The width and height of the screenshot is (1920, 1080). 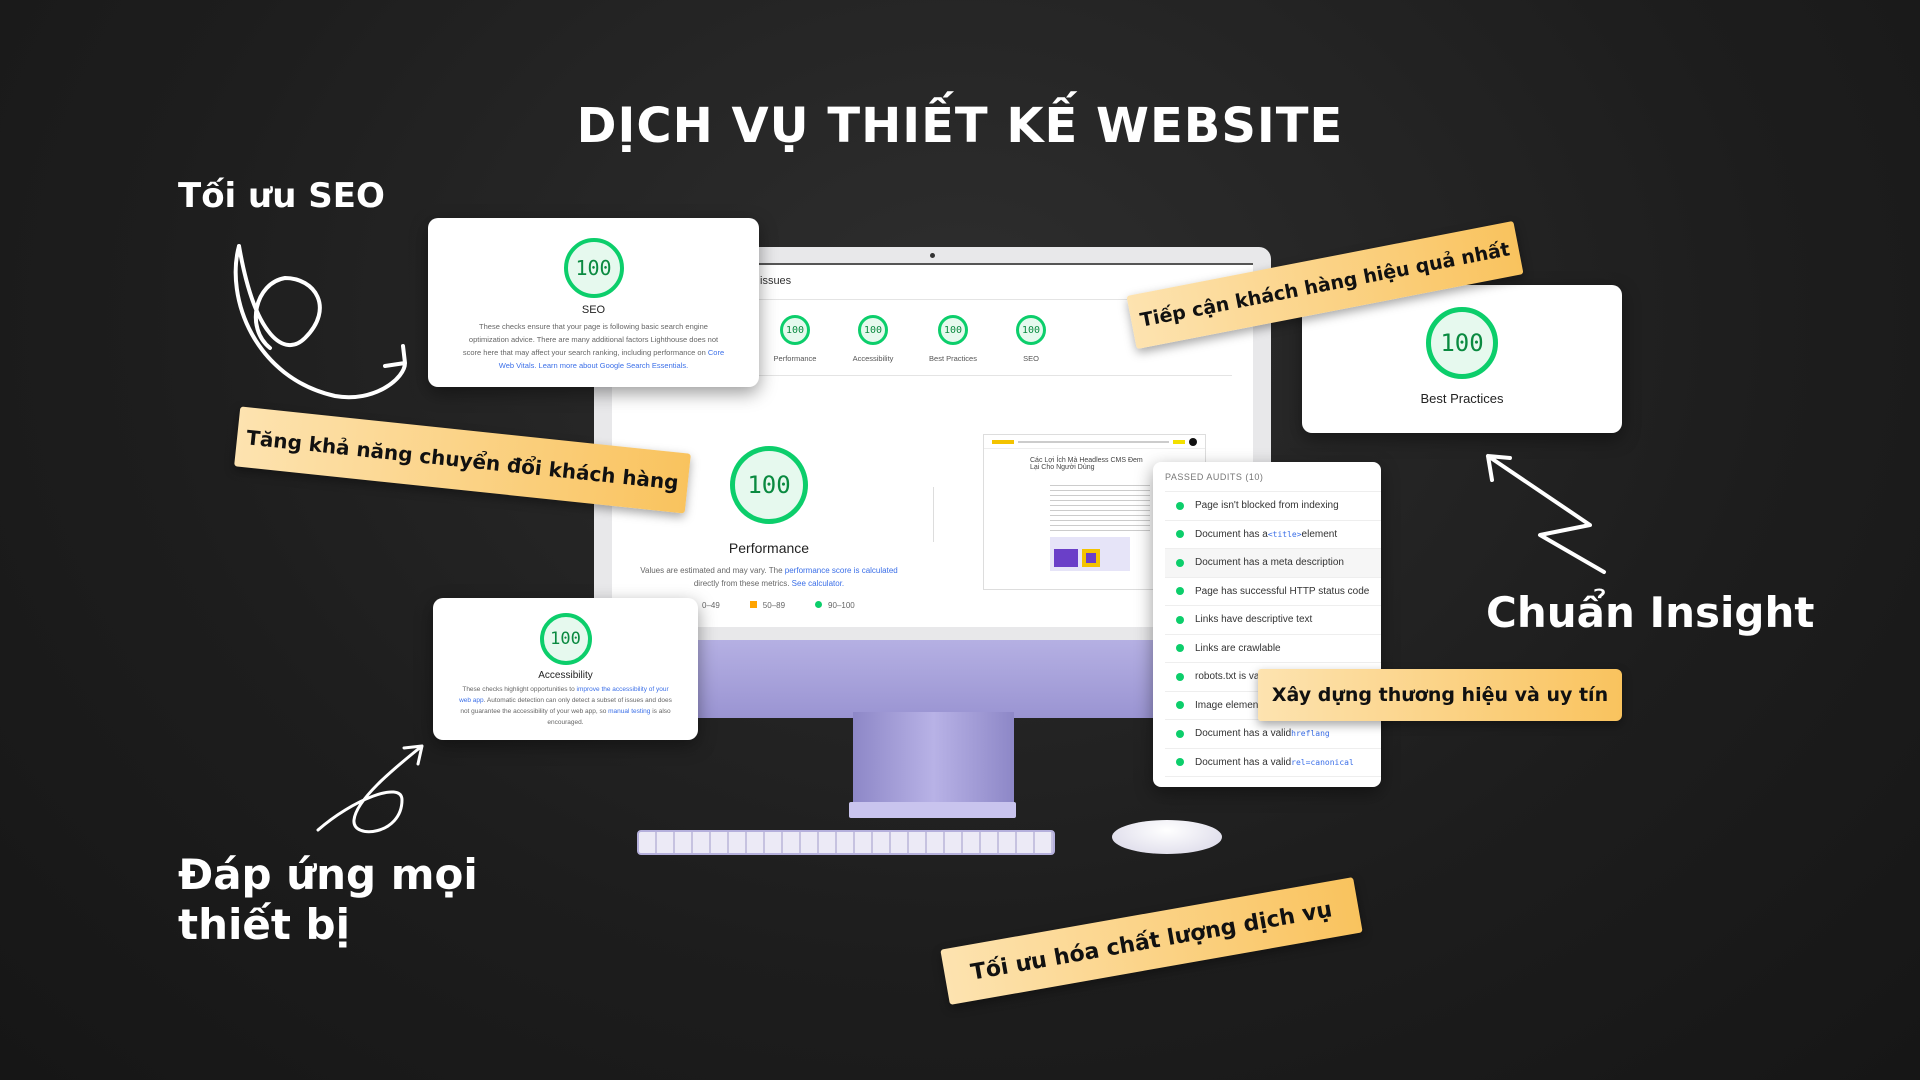 What do you see at coordinates (593, 268) in the screenshot?
I see `seo-gauge: 100` at bounding box center [593, 268].